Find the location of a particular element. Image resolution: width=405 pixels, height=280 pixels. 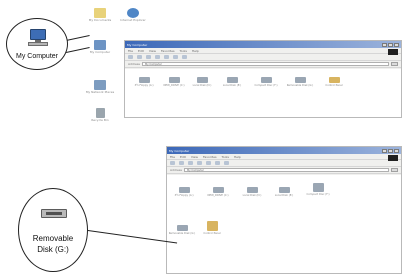

callout-label-line2: Disk (G:) is located at coordinates (53, 249).